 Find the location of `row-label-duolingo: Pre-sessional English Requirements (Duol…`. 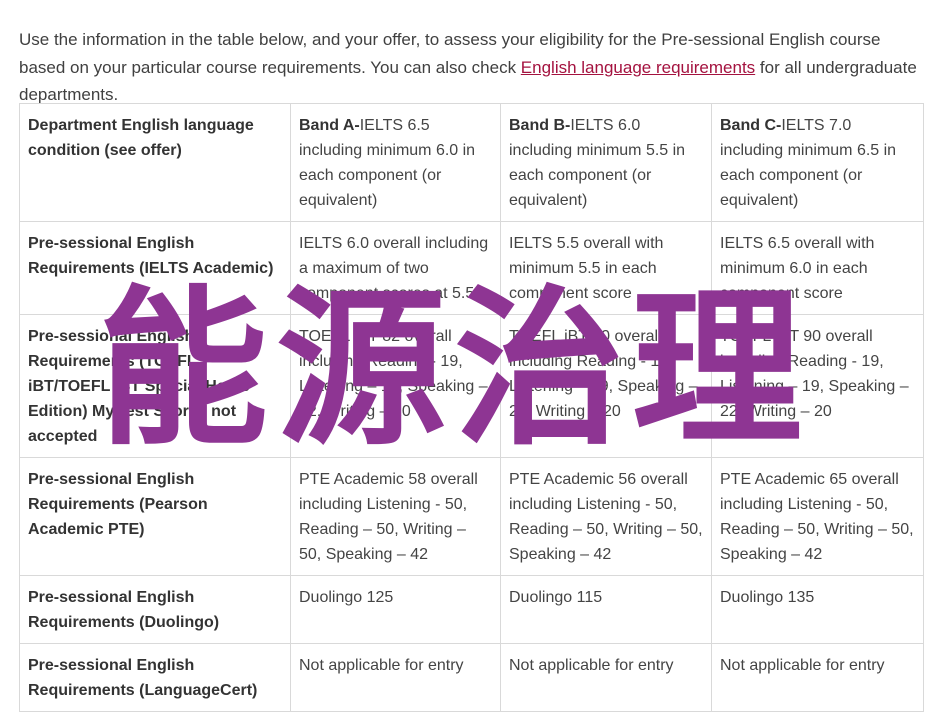

row-label-duolingo: Pre-sessional English Requirements (Duol… is located at coordinates (155, 609).